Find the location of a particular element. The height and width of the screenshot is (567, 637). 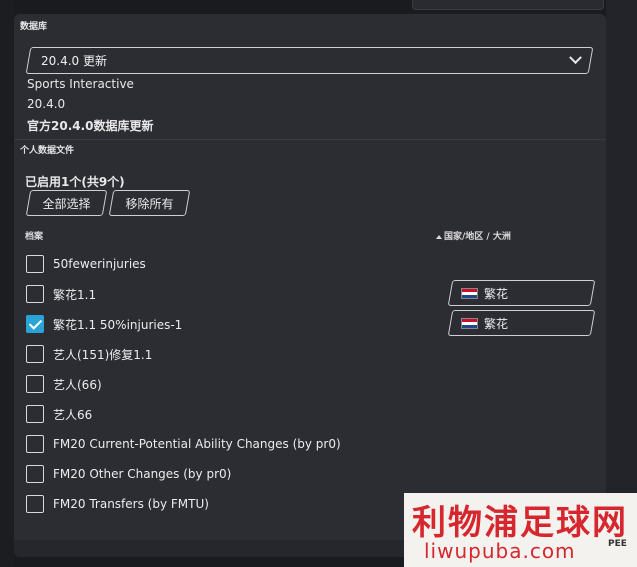

file-label: 艺人(66) is located at coordinates (77, 384).